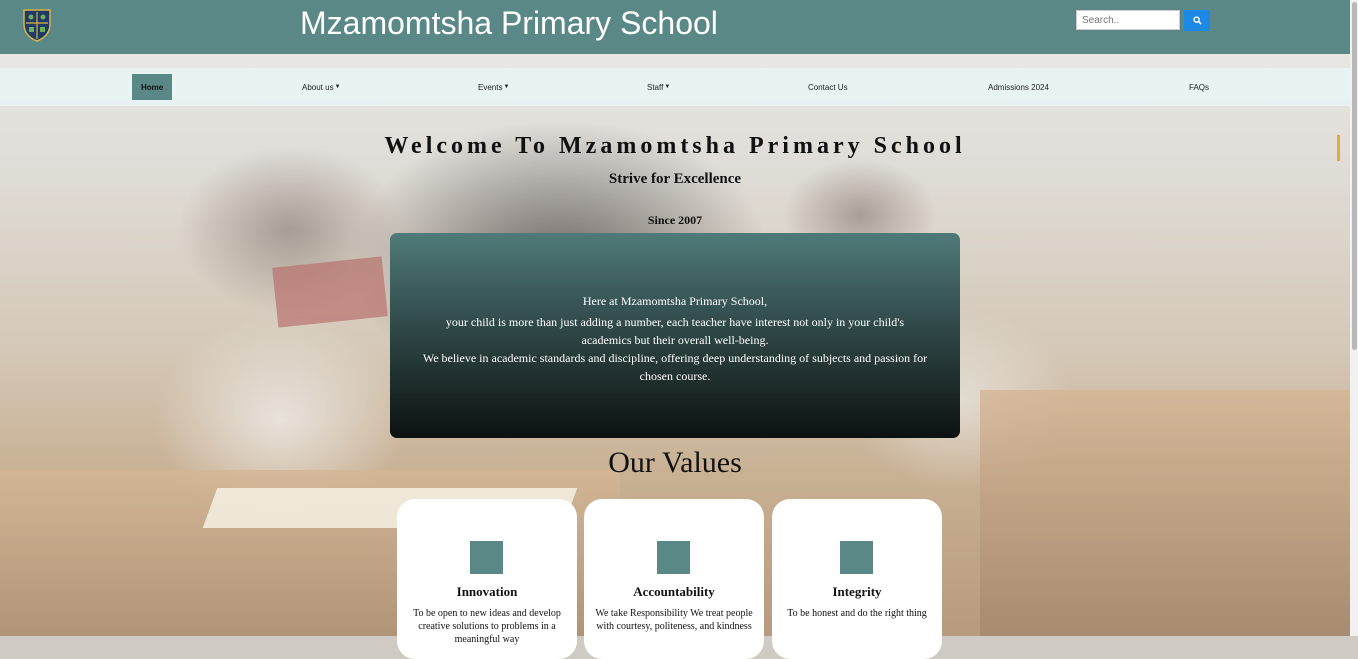  I want to click on tagline: Strive for Excellence, so click(675, 179).